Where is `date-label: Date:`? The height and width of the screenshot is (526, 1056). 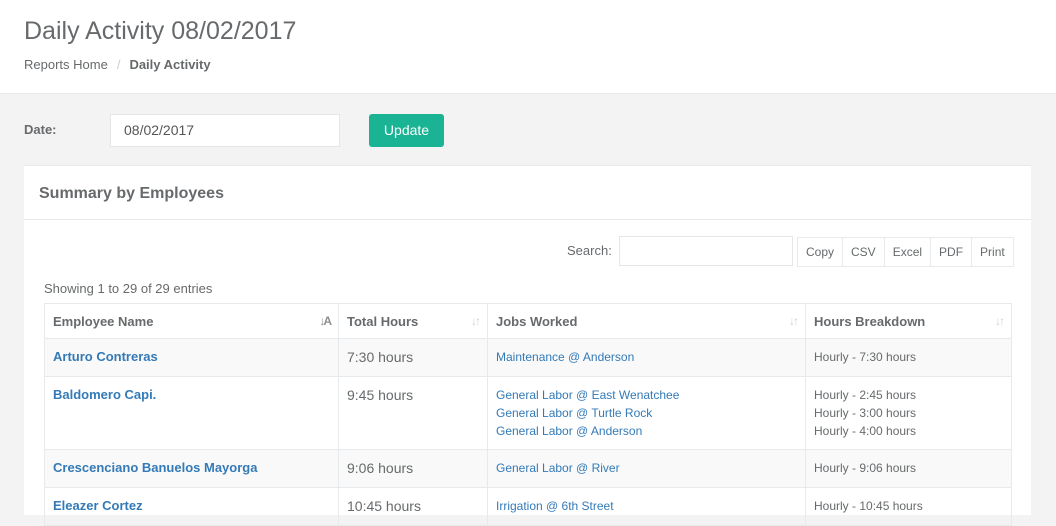 date-label: Date: is located at coordinates (40, 129).